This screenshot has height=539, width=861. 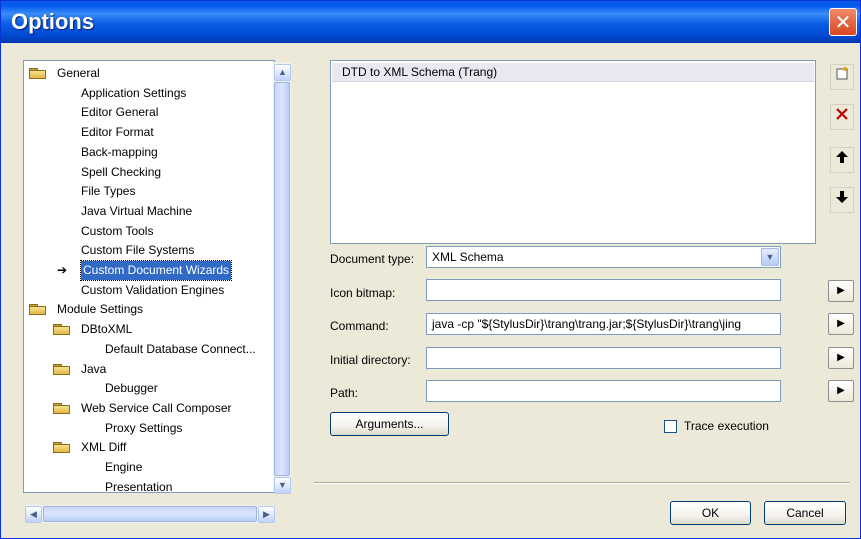 What do you see at coordinates (149, 309) in the screenshot?
I see `tree-item: Module Settings` at bounding box center [149, 309].